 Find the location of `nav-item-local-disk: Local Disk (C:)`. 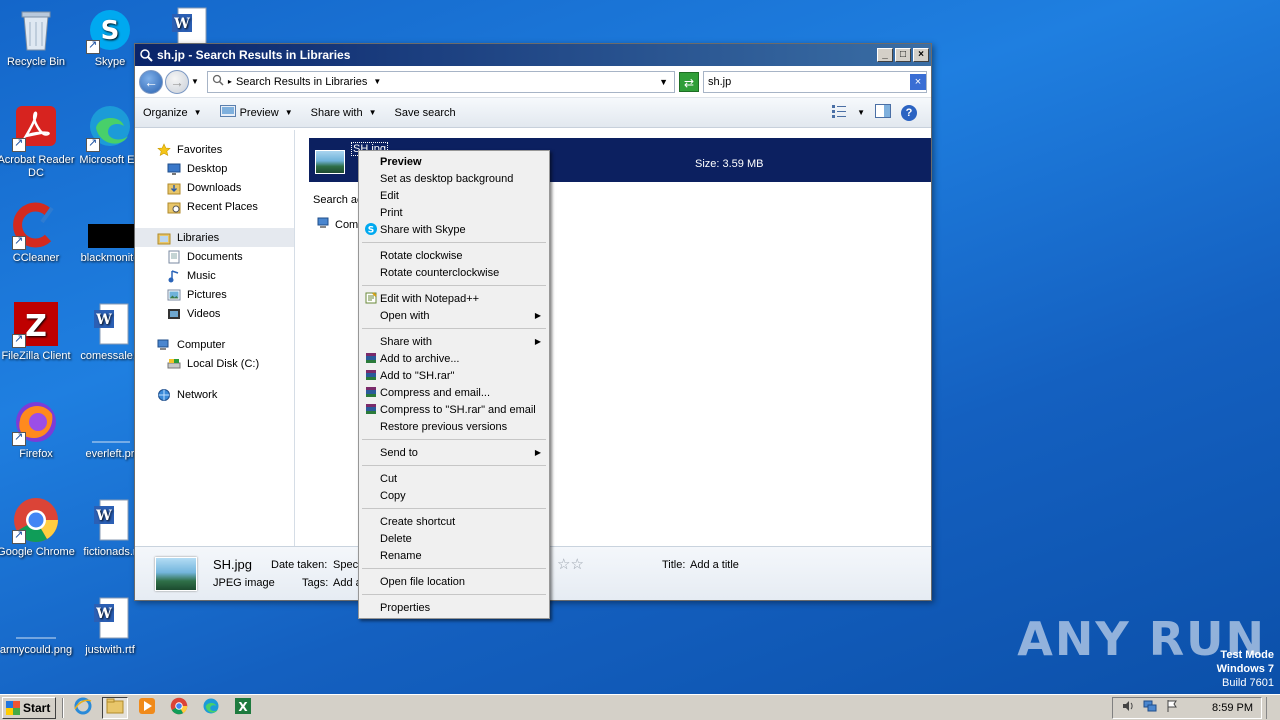

nav-item-local-disk: Local Disk (C:) is located at coordinates (214, 363).